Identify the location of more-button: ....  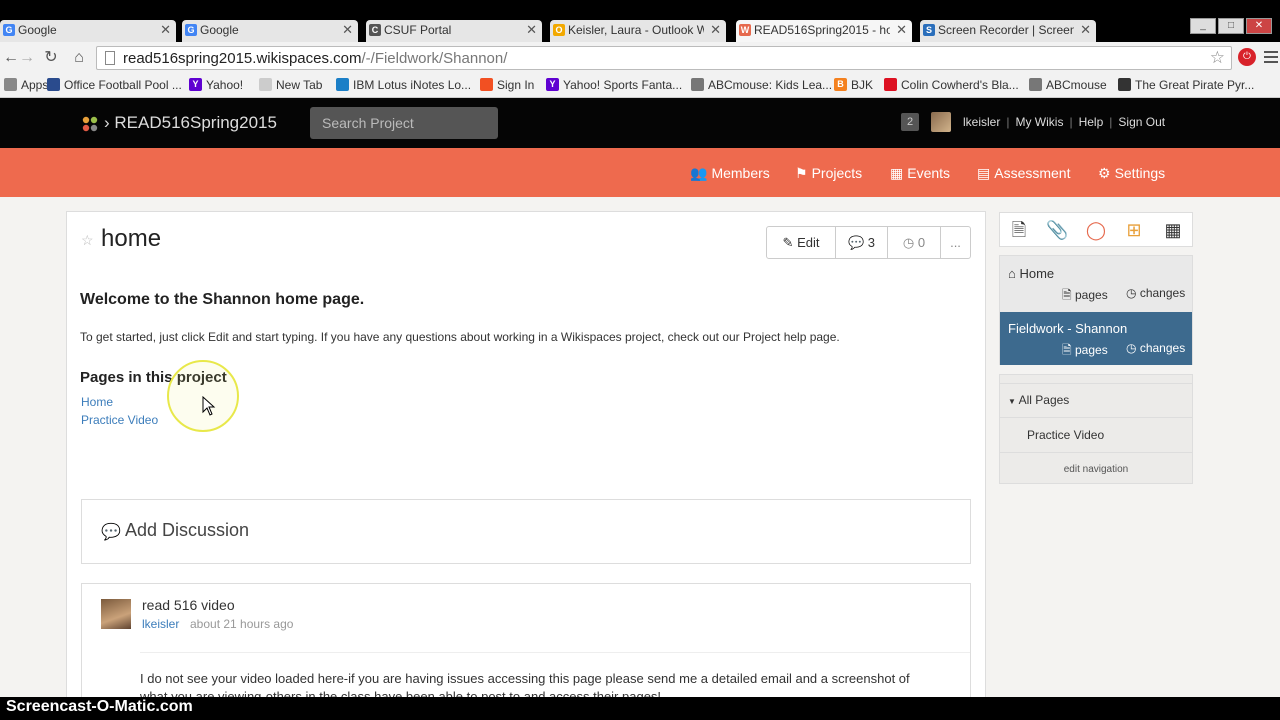
(955, 242).